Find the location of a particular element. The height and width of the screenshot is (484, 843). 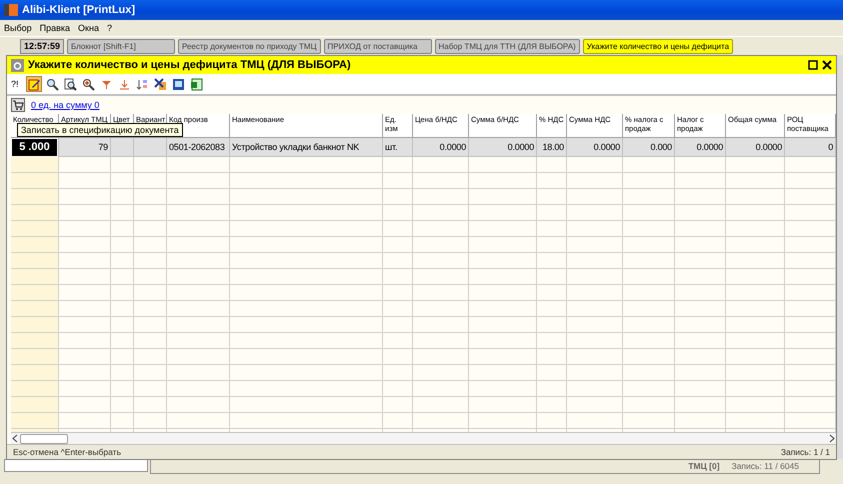

table-cell: 0.000 is located at coordinates (649, 147).